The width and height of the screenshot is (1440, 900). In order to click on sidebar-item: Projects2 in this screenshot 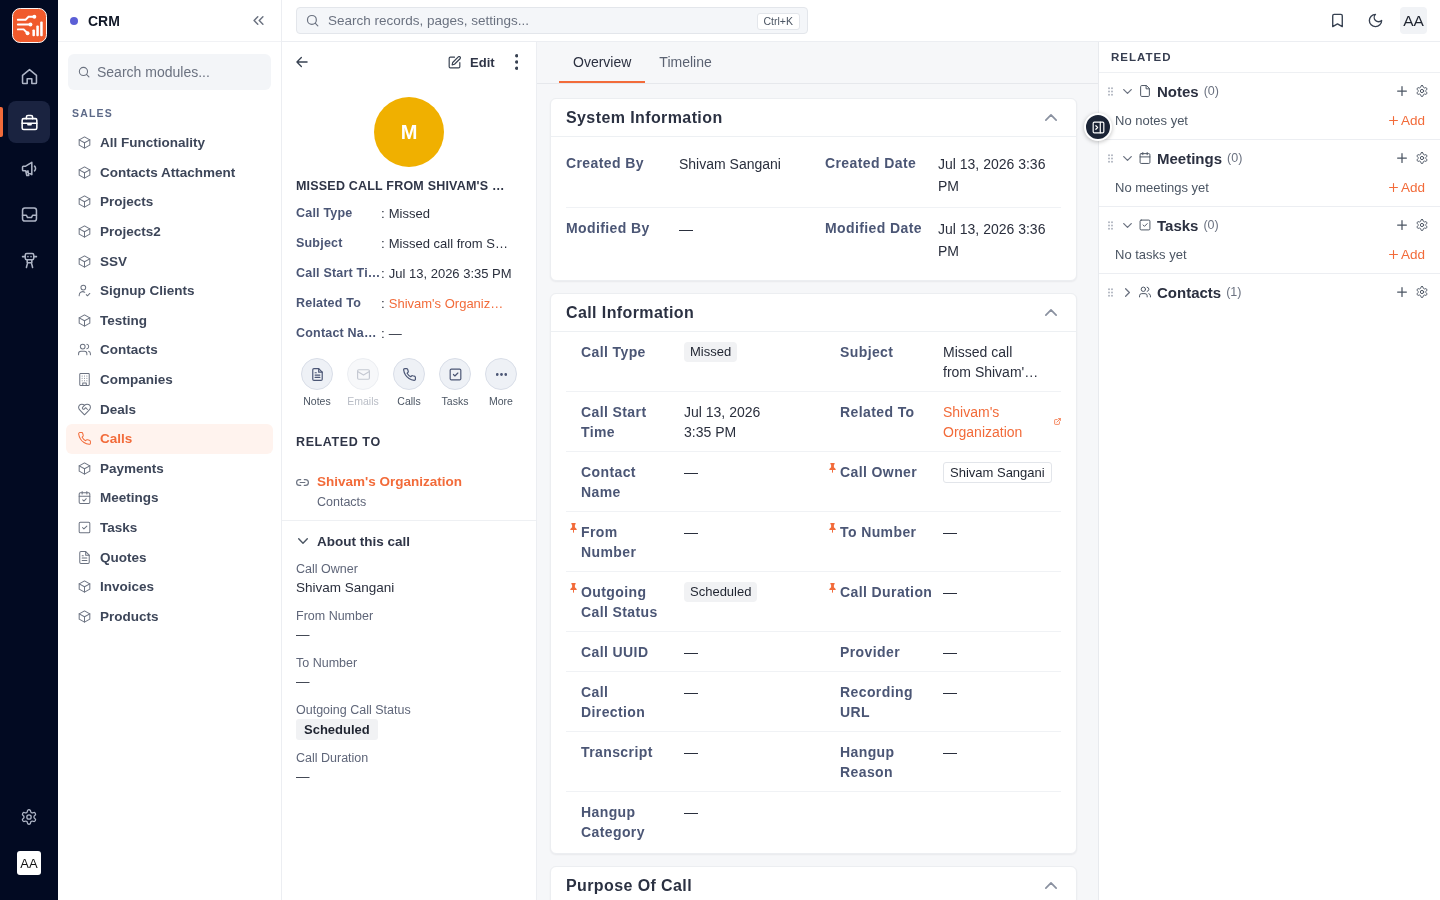, I will do `click(169, 231)`.